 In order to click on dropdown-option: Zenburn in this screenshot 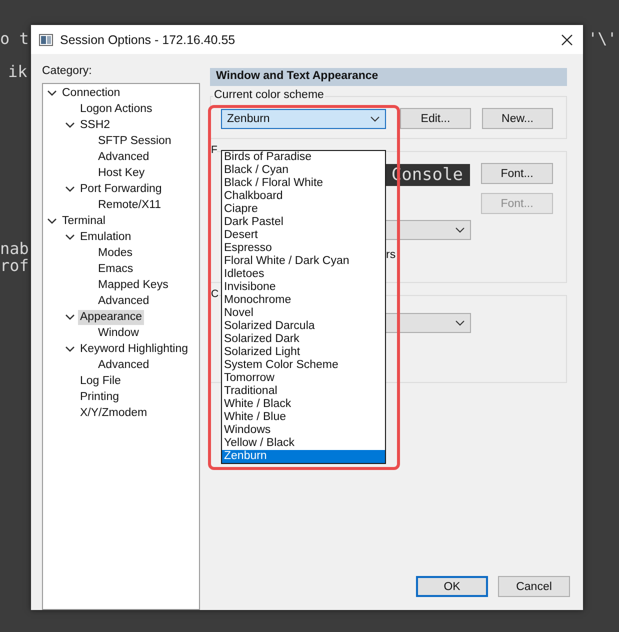, I will do `click(303, 456)`.